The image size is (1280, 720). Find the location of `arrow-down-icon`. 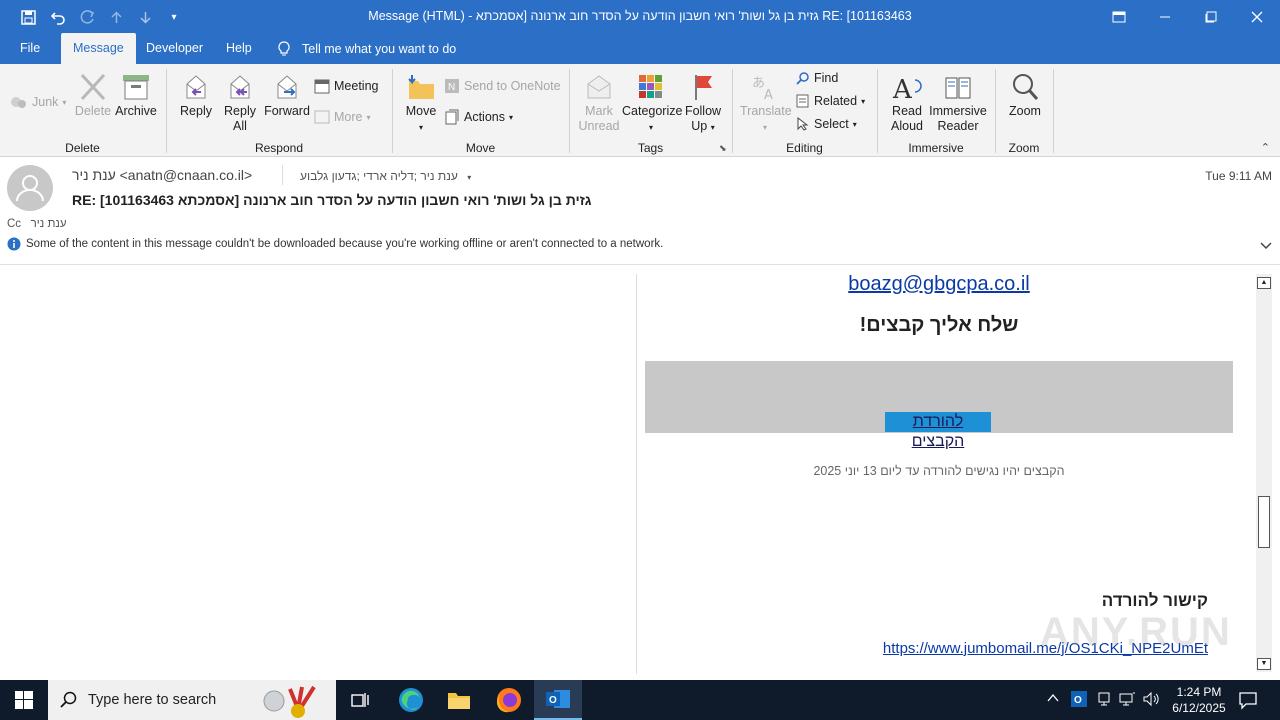

arrow-down-icon is located at coordinates (145, 17).